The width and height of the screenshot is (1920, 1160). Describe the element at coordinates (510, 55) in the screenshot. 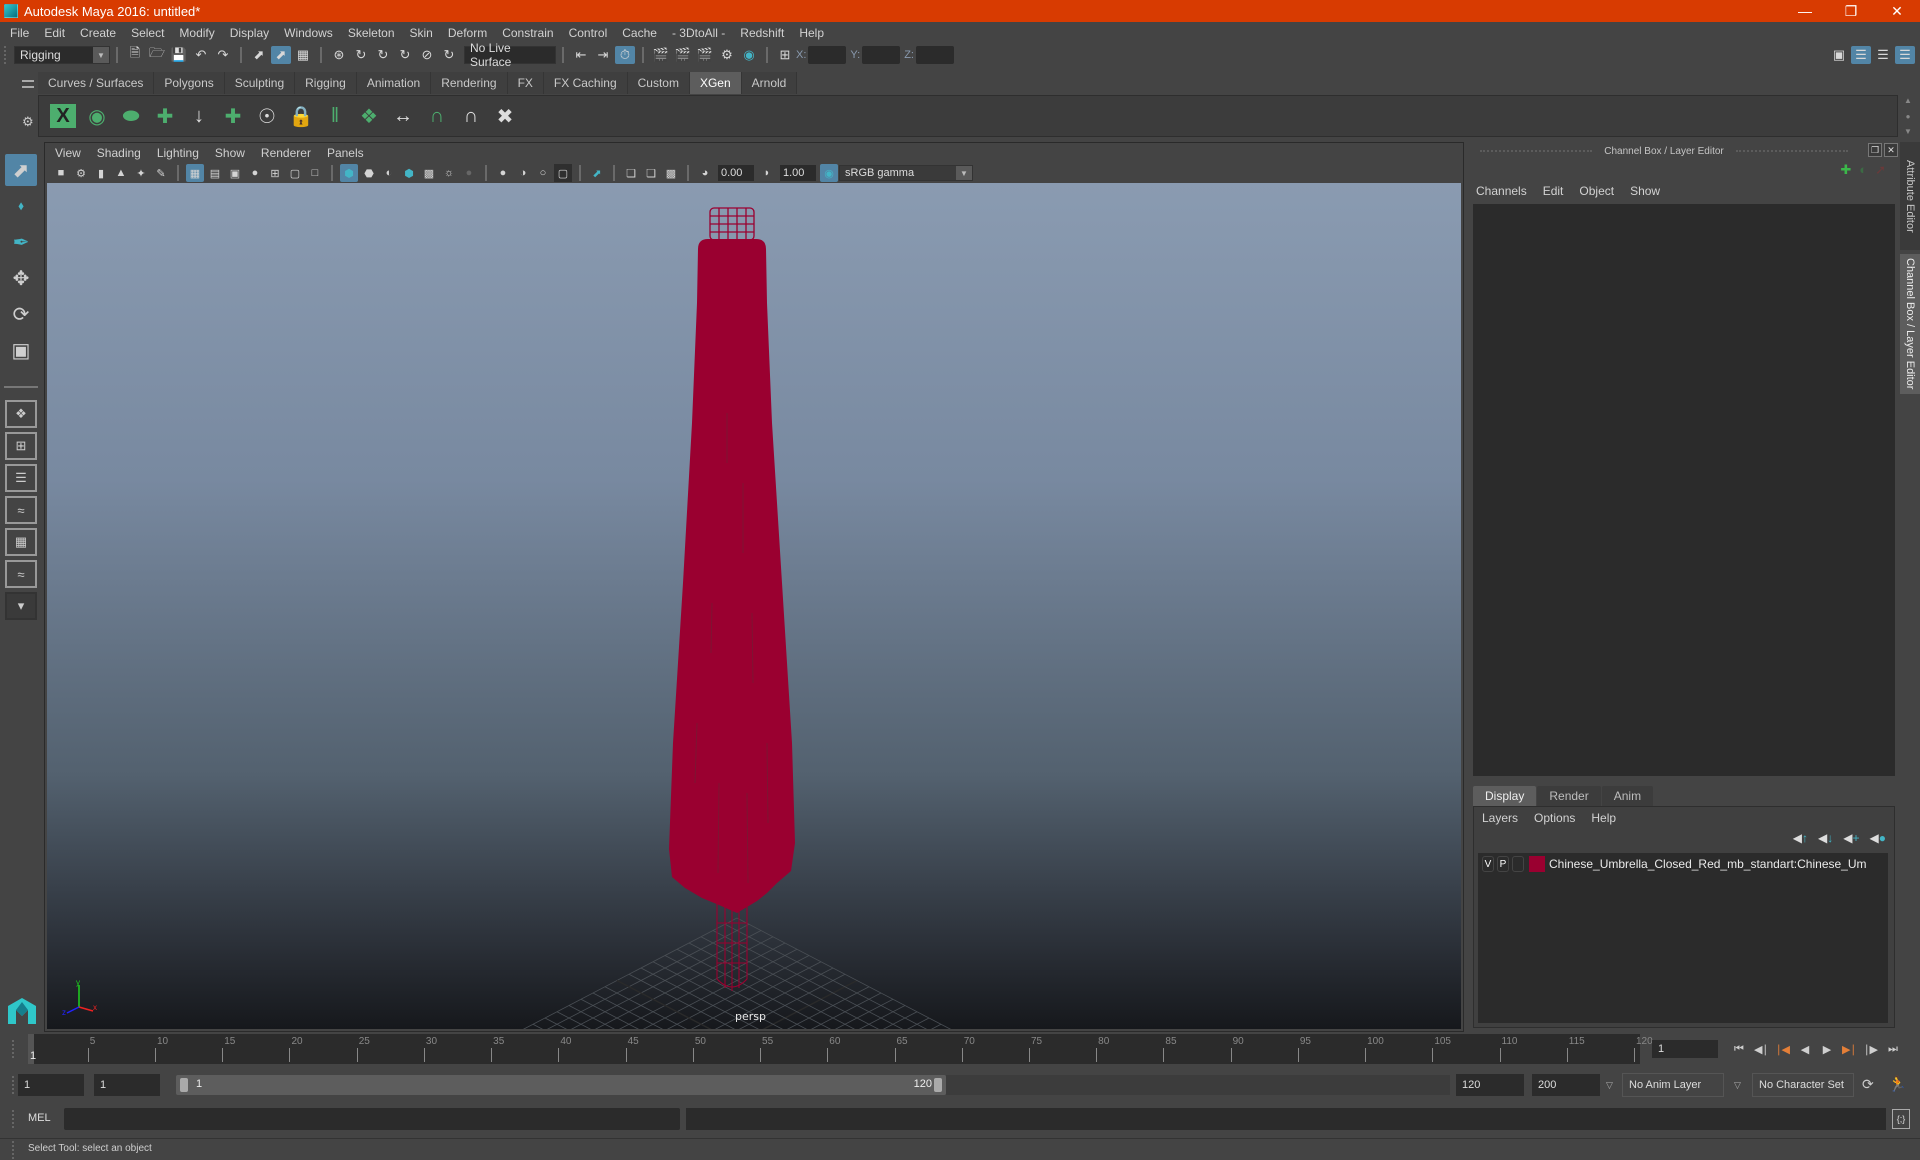

I see `live-surface-field: No Live Surface` at that location.